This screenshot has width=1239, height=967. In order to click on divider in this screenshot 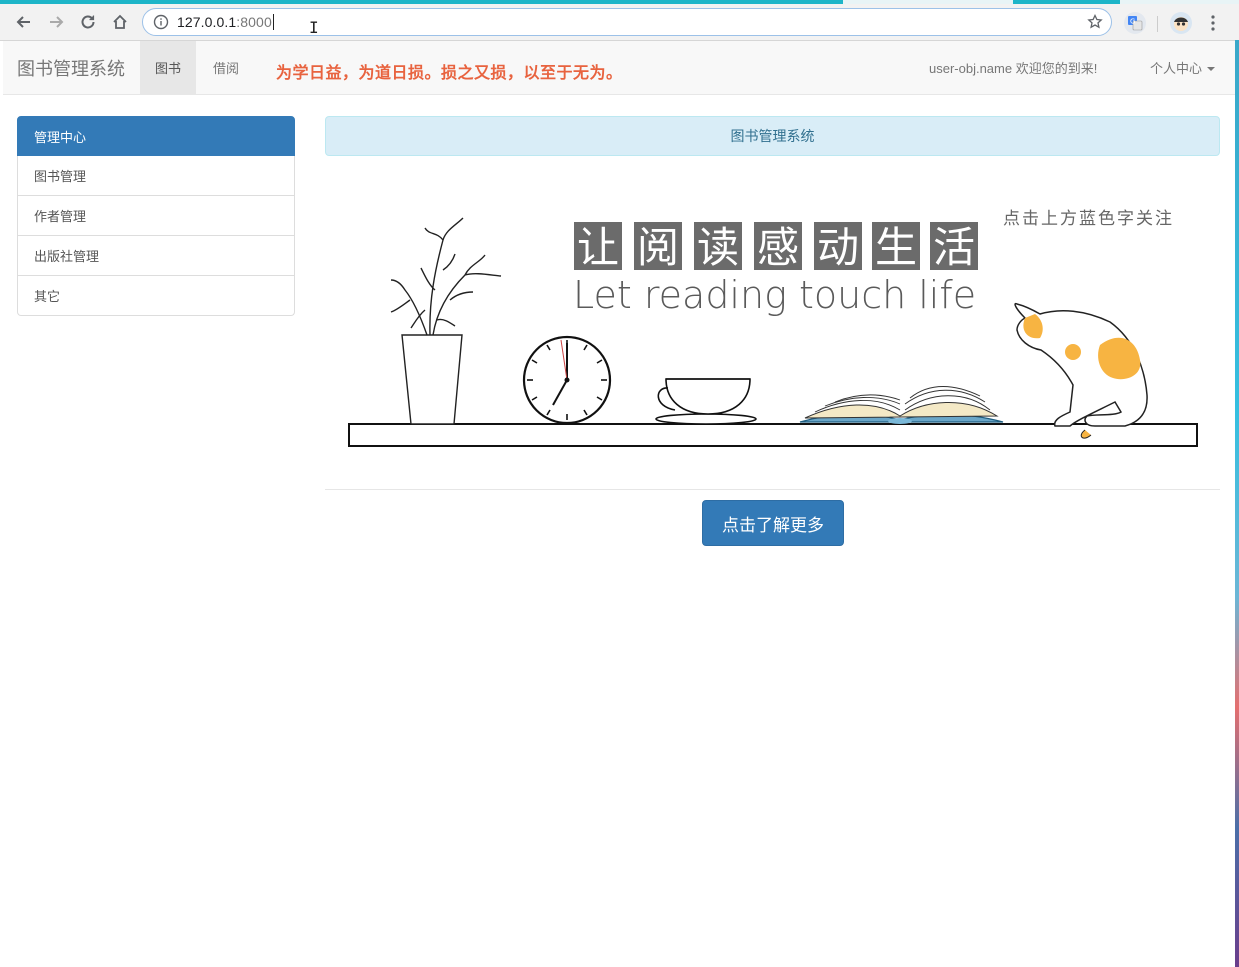, I will do `click(772, 489)`.